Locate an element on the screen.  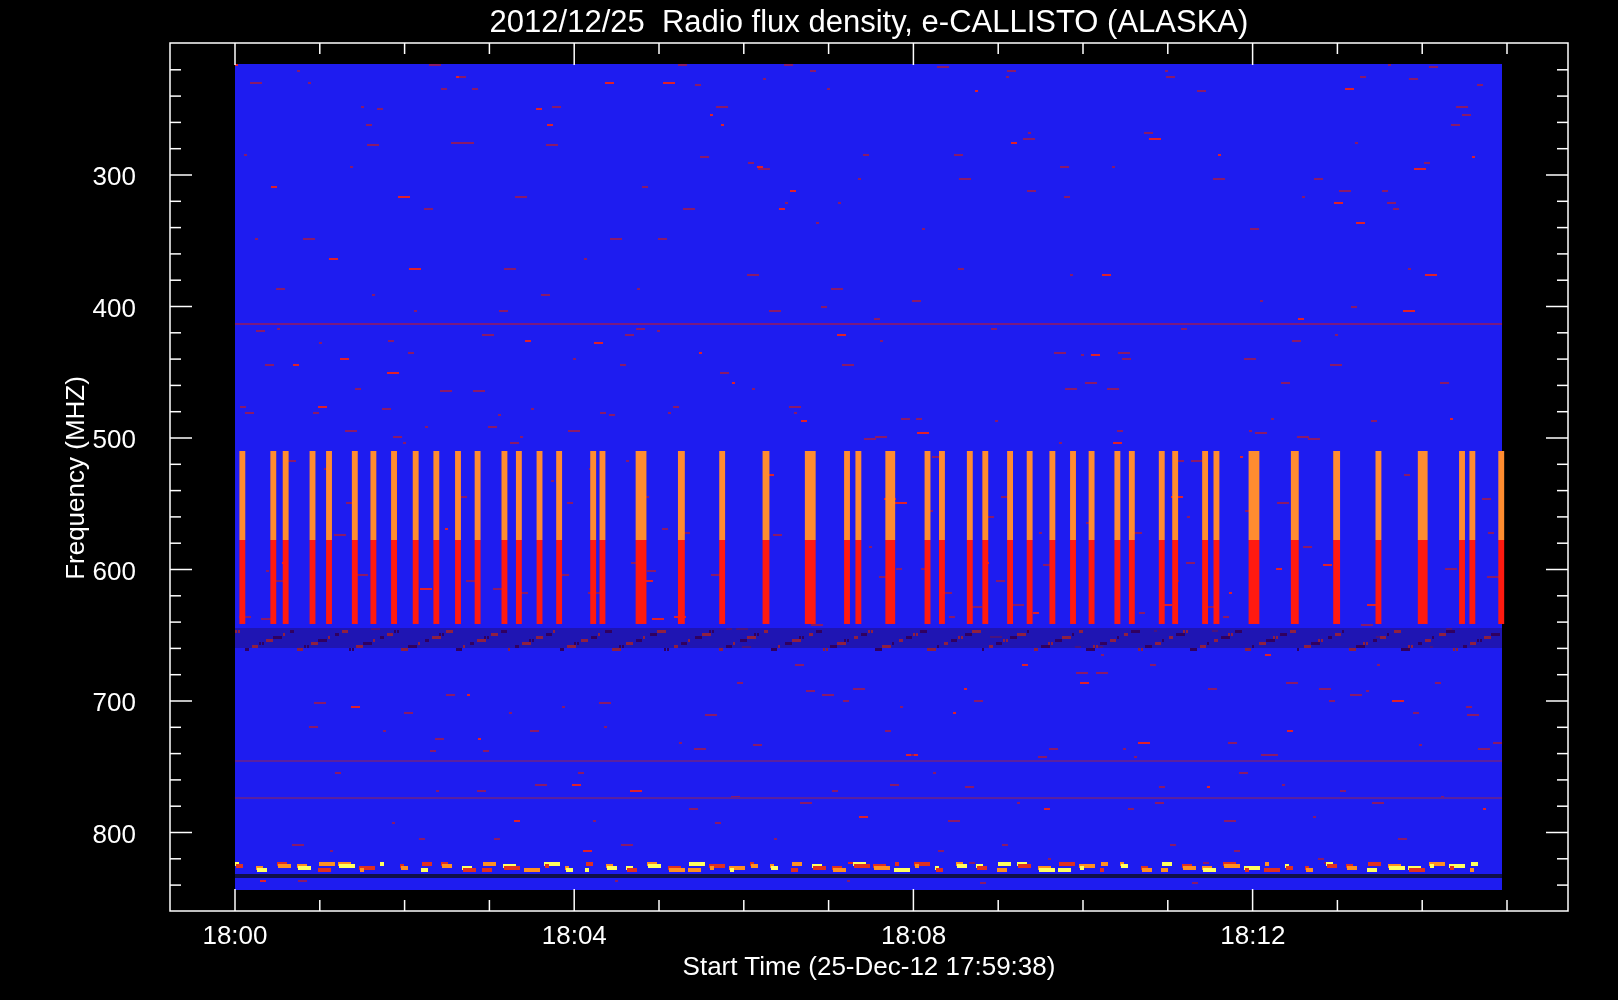
tick-label: 300 is located at coordinates (114, 176).